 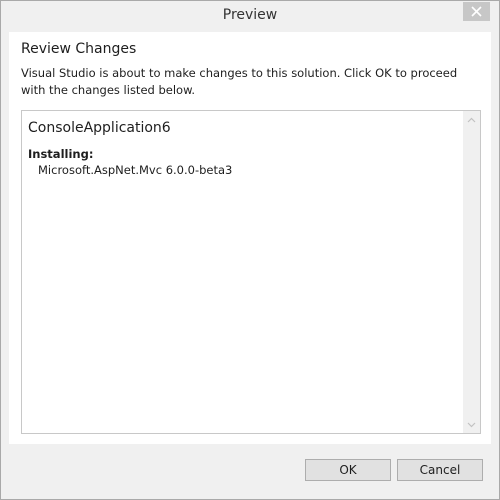 I want to click on close-icon, so click(x=476, y=11).